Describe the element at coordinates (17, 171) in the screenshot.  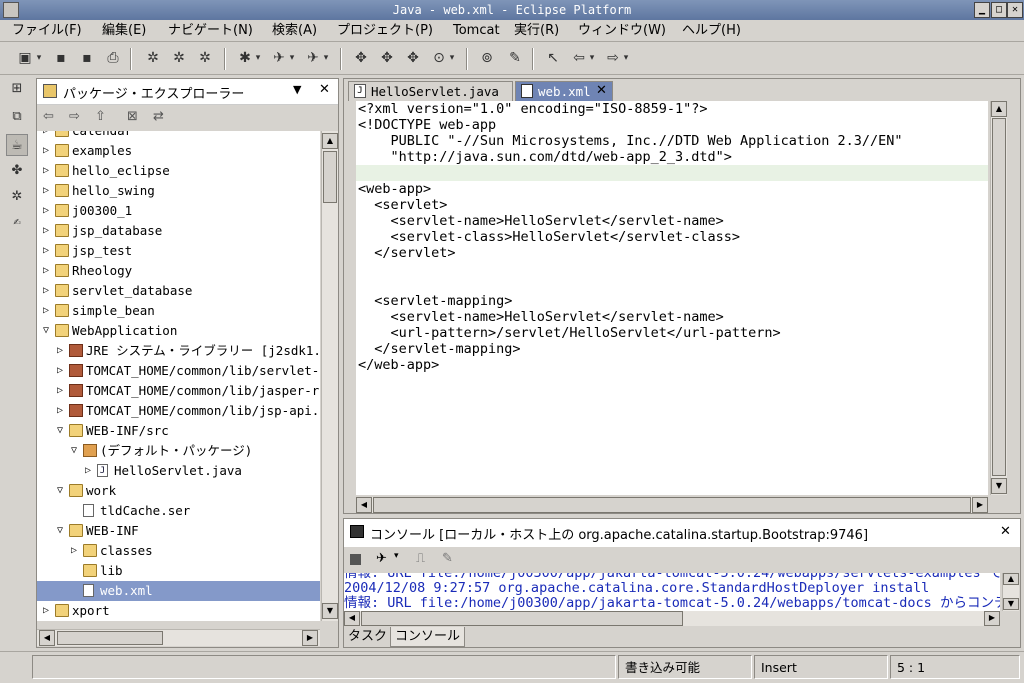
I see `browsing-perspective-icon: ✤` at that location.